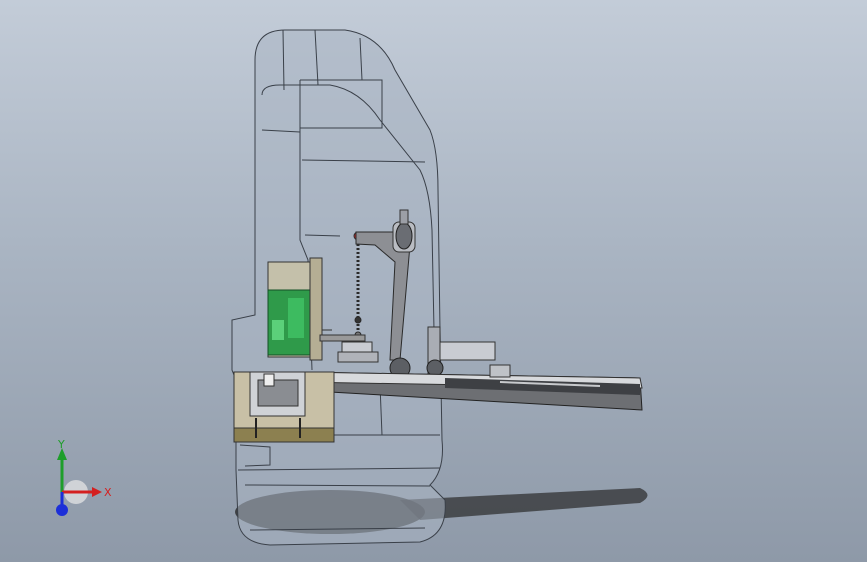  I want to click on x-axis-arrowhead, so click(97, 492).